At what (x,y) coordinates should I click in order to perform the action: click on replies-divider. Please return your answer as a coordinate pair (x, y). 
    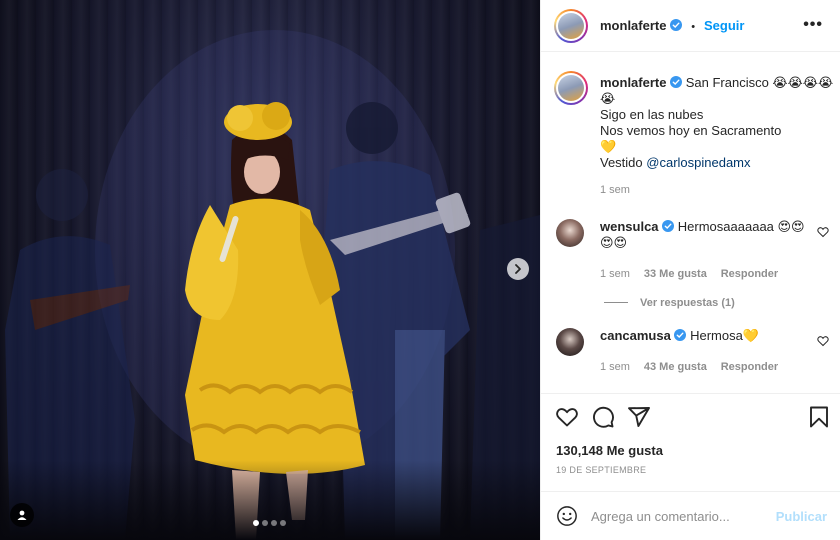
    Looking at the image, I should click on (616, 302).